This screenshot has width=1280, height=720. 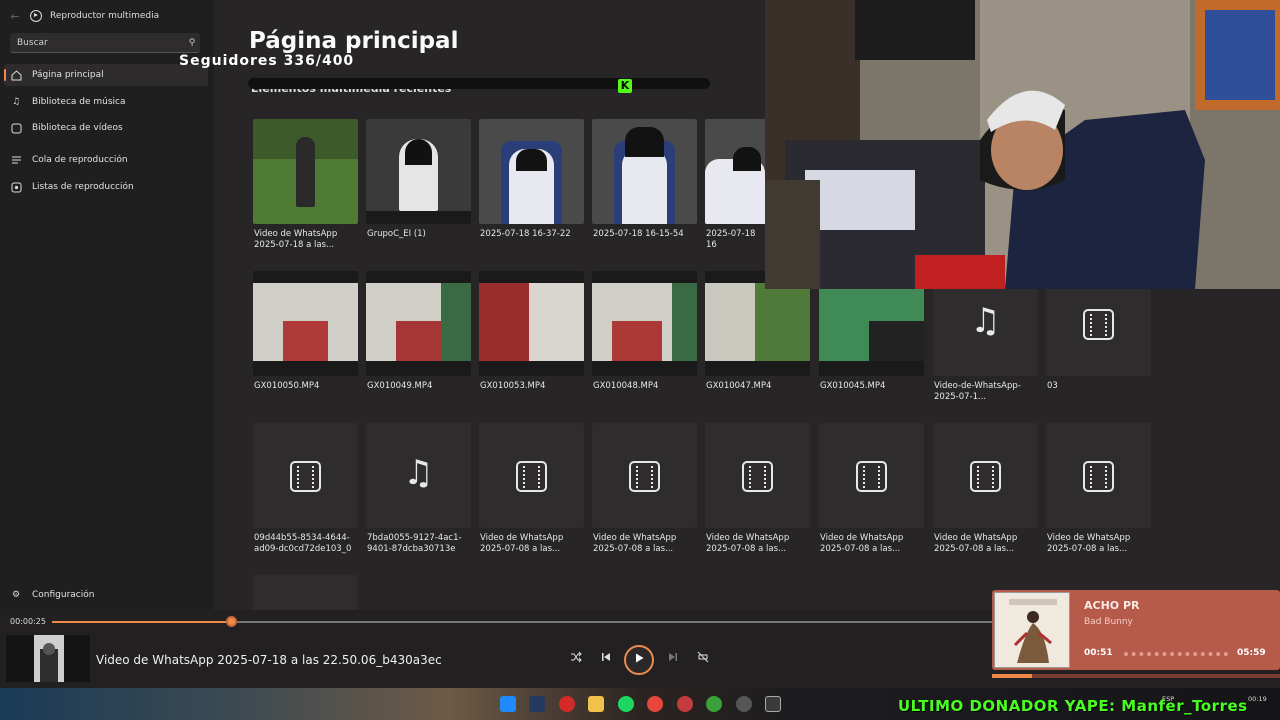 What do you see at coordinates (576, 659) in the screenshot?
I see `shuffle-icon` at bounding box center [576, 659].